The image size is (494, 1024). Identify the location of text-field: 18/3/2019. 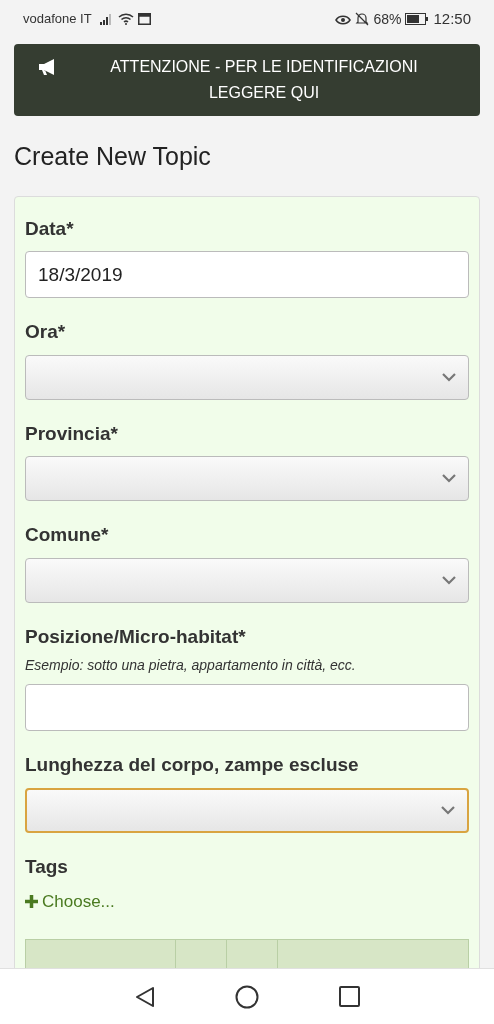
(247, 274).